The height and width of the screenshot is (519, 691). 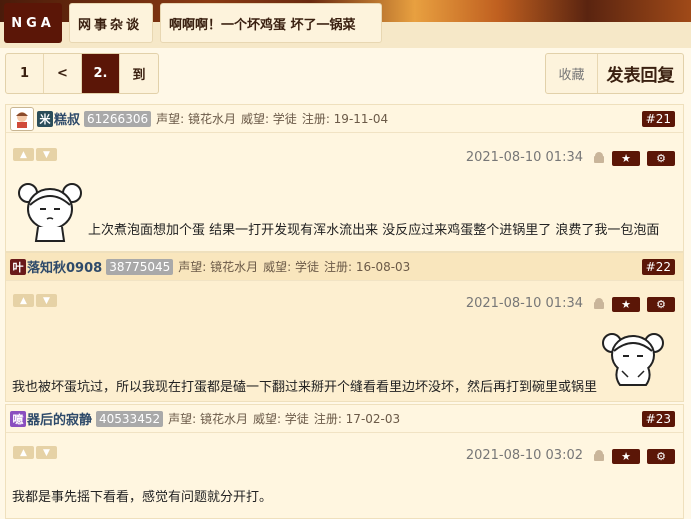 I want to click on page-button-1: 1, so click(x=25, y=73).